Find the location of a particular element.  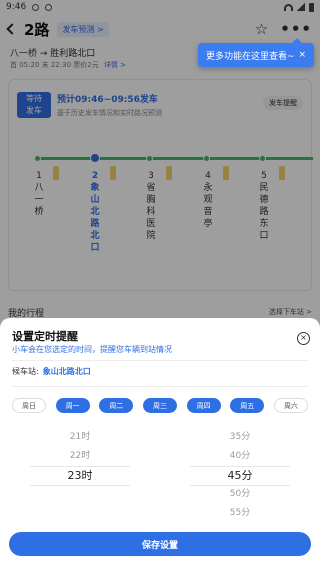

day-tuesday: 周二 is located at coordinates (116, 405).